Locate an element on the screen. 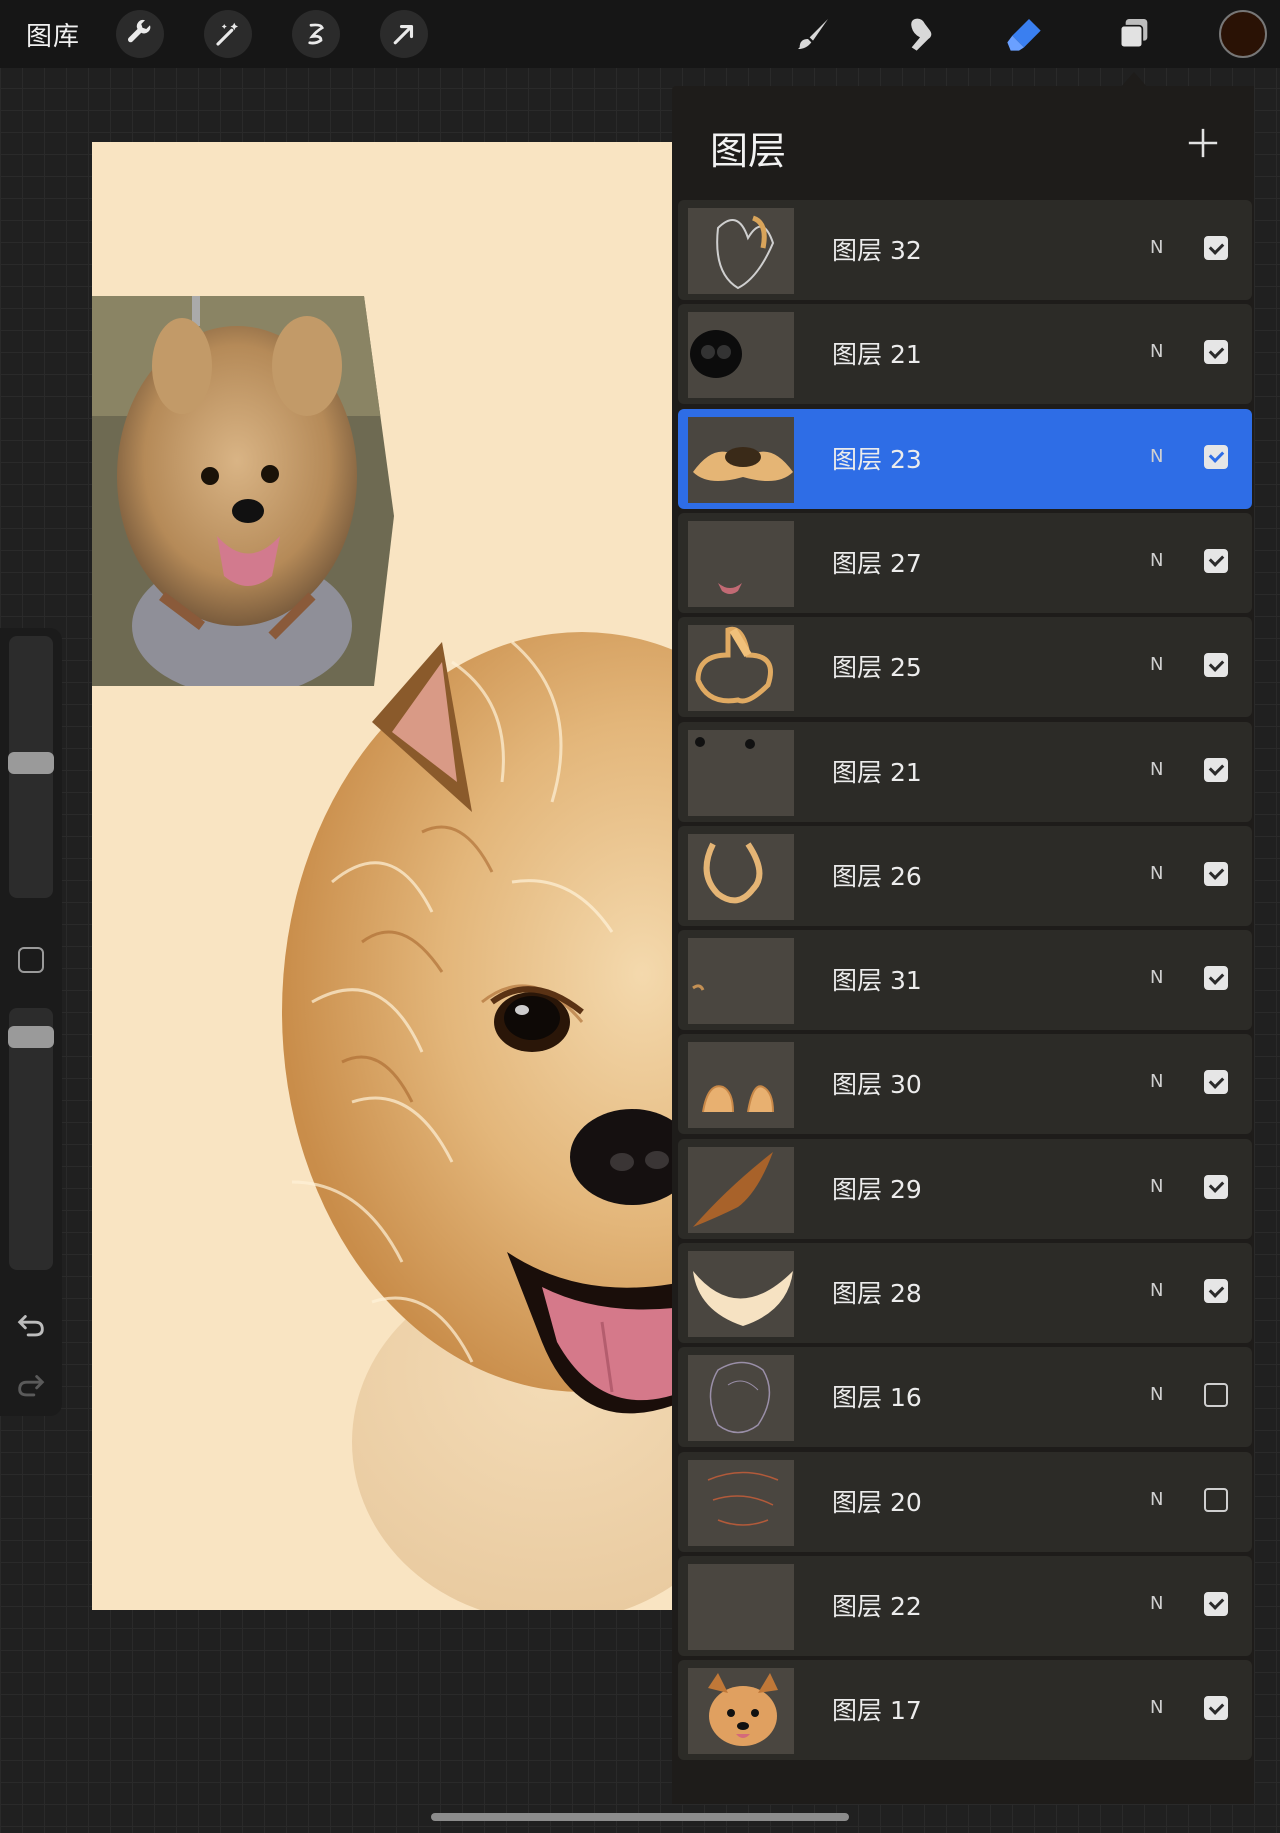 The image size is (1280, 1833). layer-row: 图层 23 N is located at coordinates (965, 458).